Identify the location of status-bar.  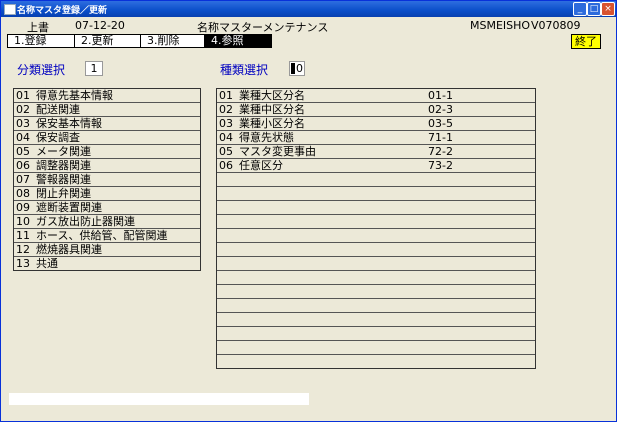
(159, 399).